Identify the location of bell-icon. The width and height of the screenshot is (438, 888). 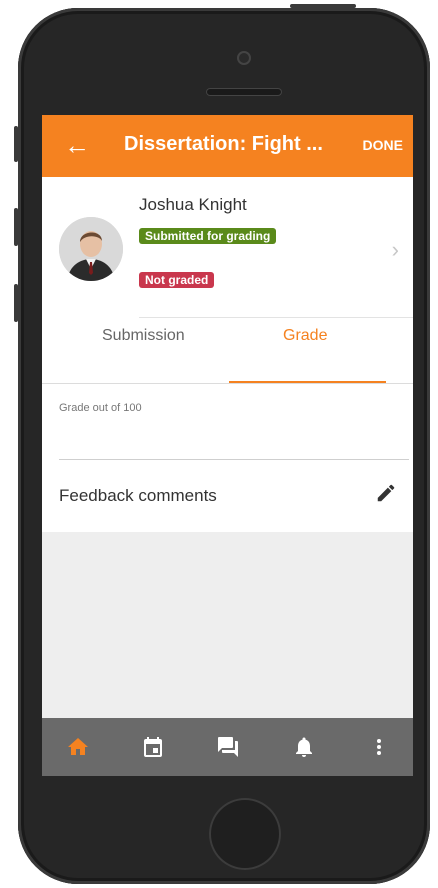
(304, 747).